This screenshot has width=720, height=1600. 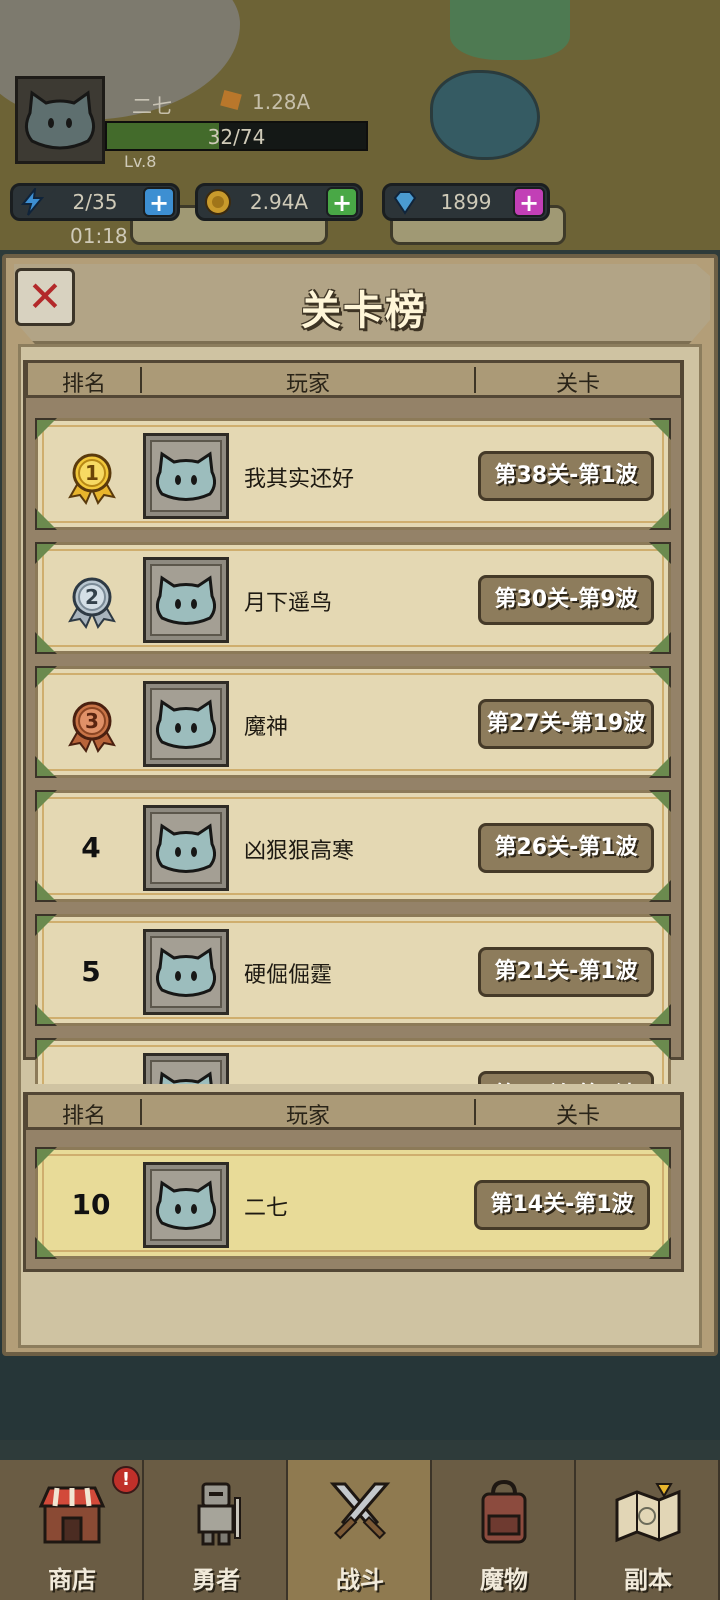 What do you see at coordinates (216, 1580) in the screenshot?
I see `nav-label: 勇者` at bounding box center [216, 1580].